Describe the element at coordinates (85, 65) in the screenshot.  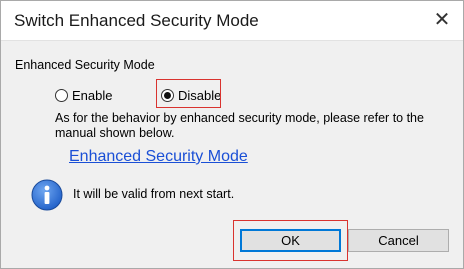
I see `mode-group-label: Enhanced Security Mode` at that location.